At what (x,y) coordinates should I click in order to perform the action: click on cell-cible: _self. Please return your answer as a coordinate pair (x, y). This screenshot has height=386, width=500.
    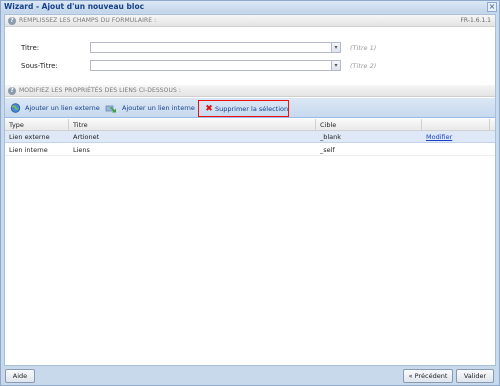
    Looking at the image, I should click on (327, 150).